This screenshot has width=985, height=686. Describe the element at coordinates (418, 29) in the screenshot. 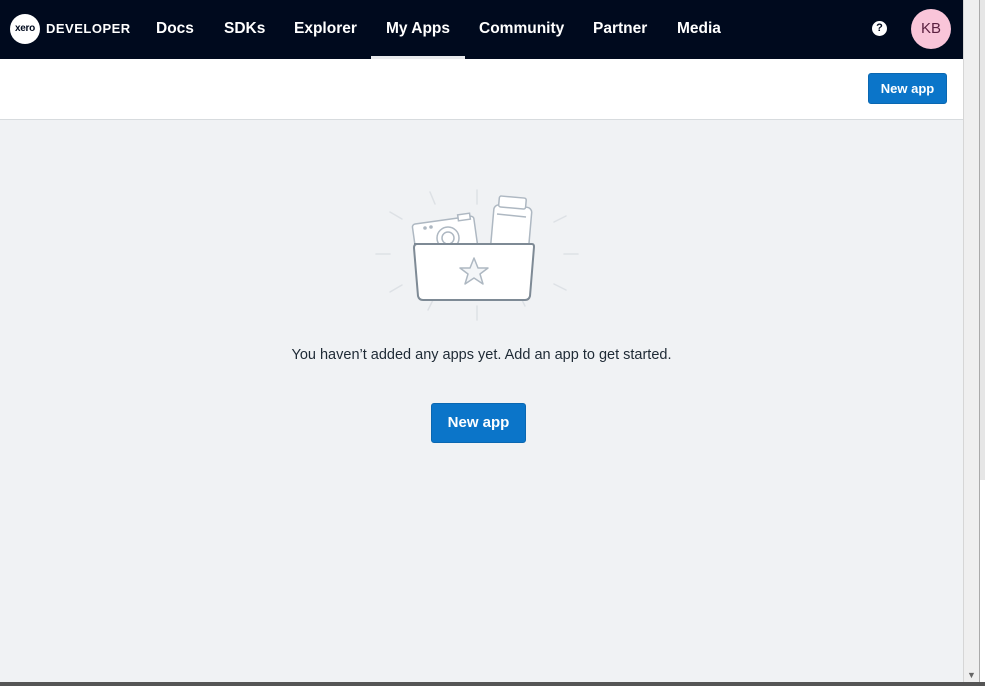

I see `nav-item-my-apps: My Apps` at that location.